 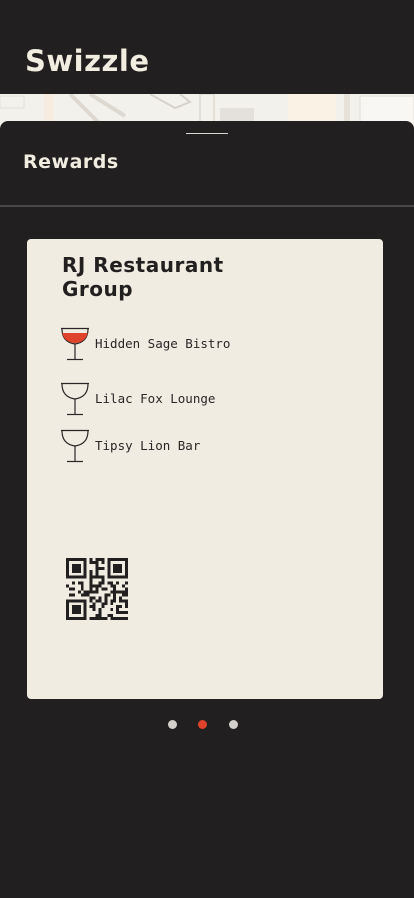 What do you see at coordinates (71, 162) in the screenshot?
I see `sheet-title: Rewards` at bounding box center [71, 162].